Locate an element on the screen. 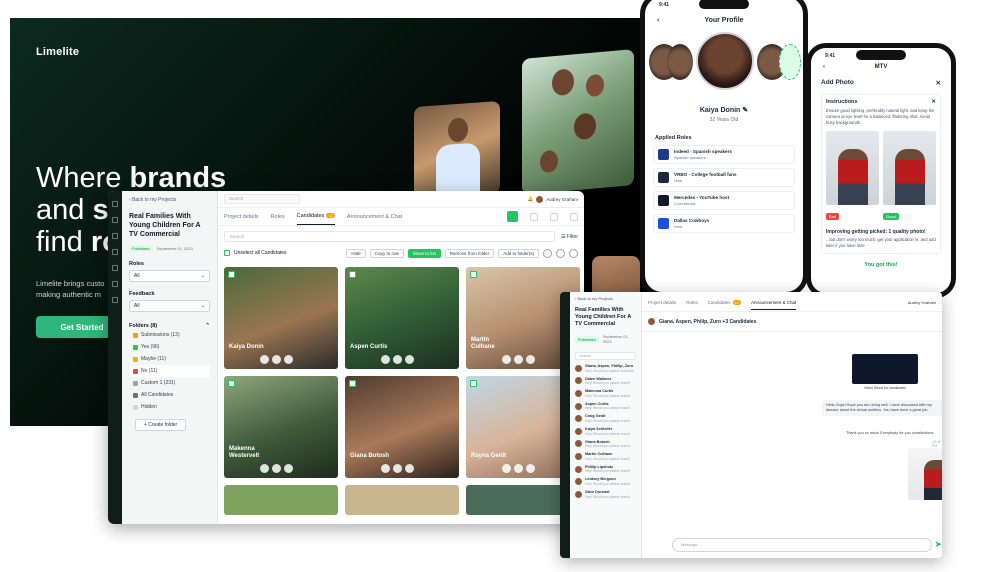  remove-from-folder-button: Remove from folder is located at coordinates (469, 253).